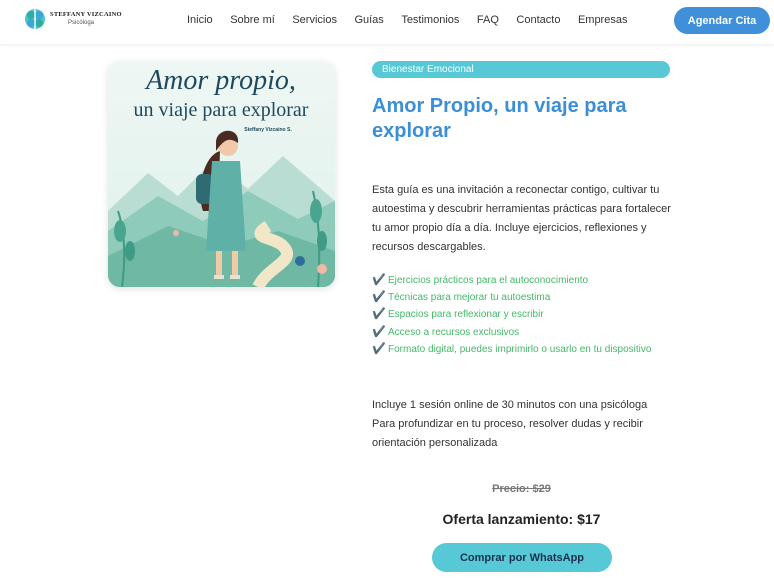 This screenshot has width=774, height=578. Describe the element at coordinates (499, 118) in the screenshot. I see `product-title: Amor Propio, un viaje para explorar` at that location.